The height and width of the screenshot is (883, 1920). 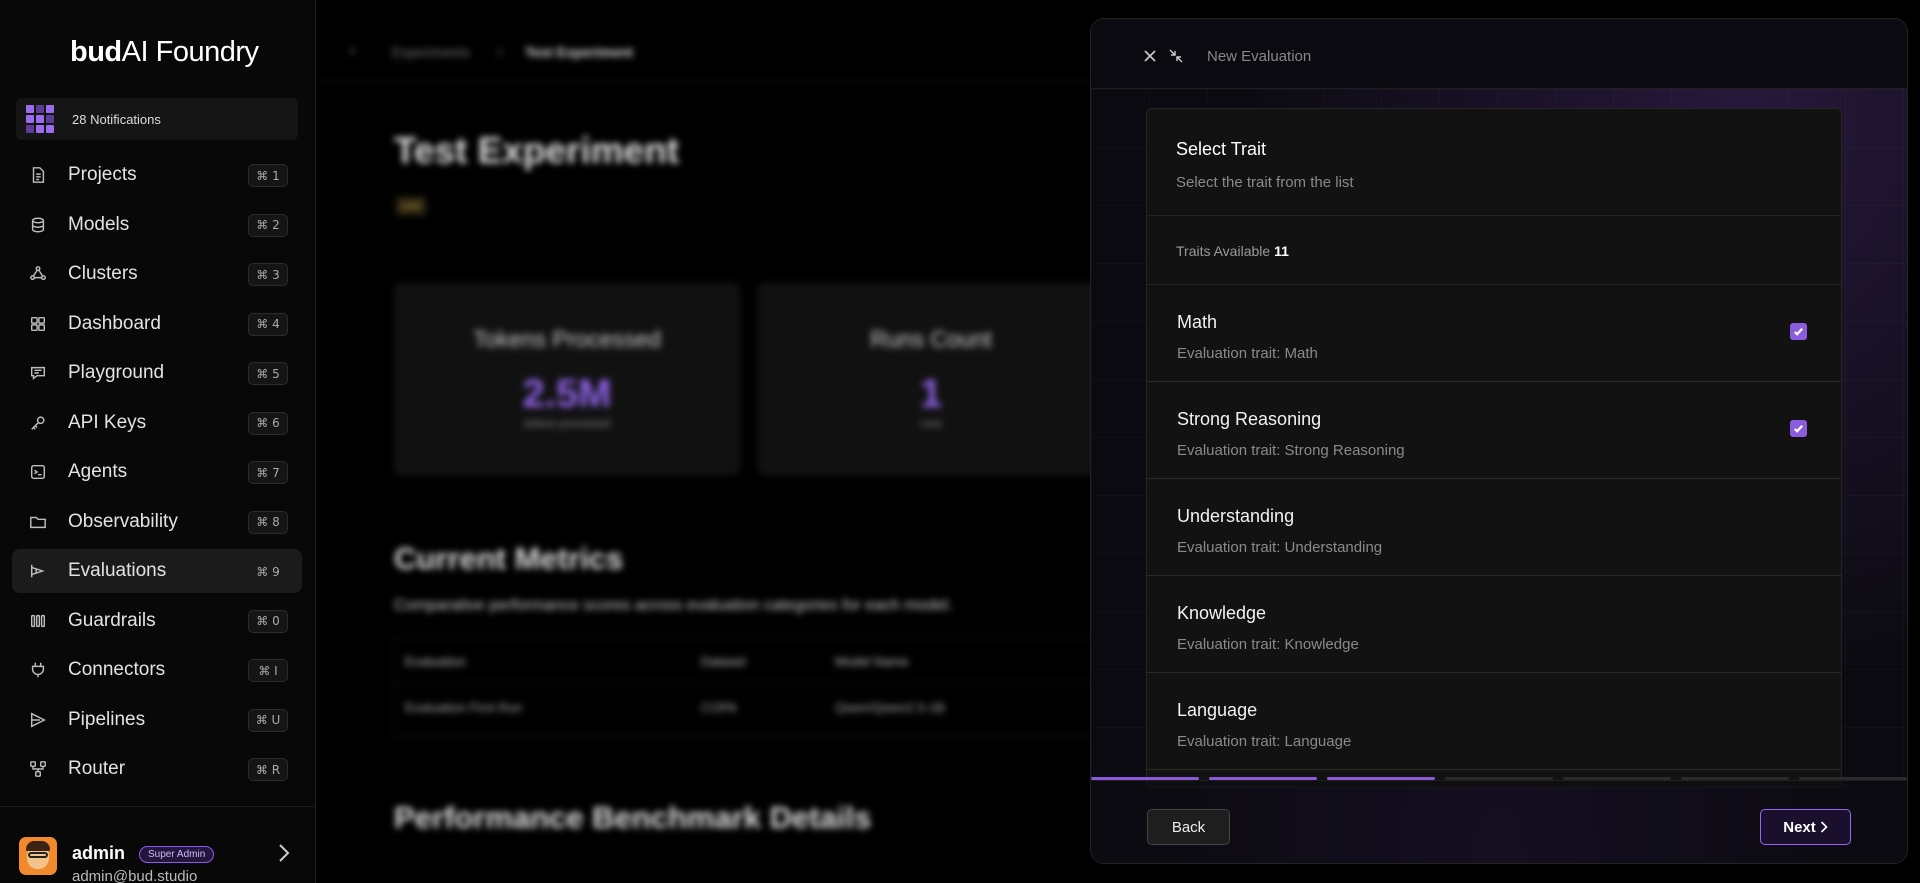 What do you see at coordinates (268, 175) in the screenshot?
I see `shortcut-badge: ⌘ 1` at bounding box center [268, 175].